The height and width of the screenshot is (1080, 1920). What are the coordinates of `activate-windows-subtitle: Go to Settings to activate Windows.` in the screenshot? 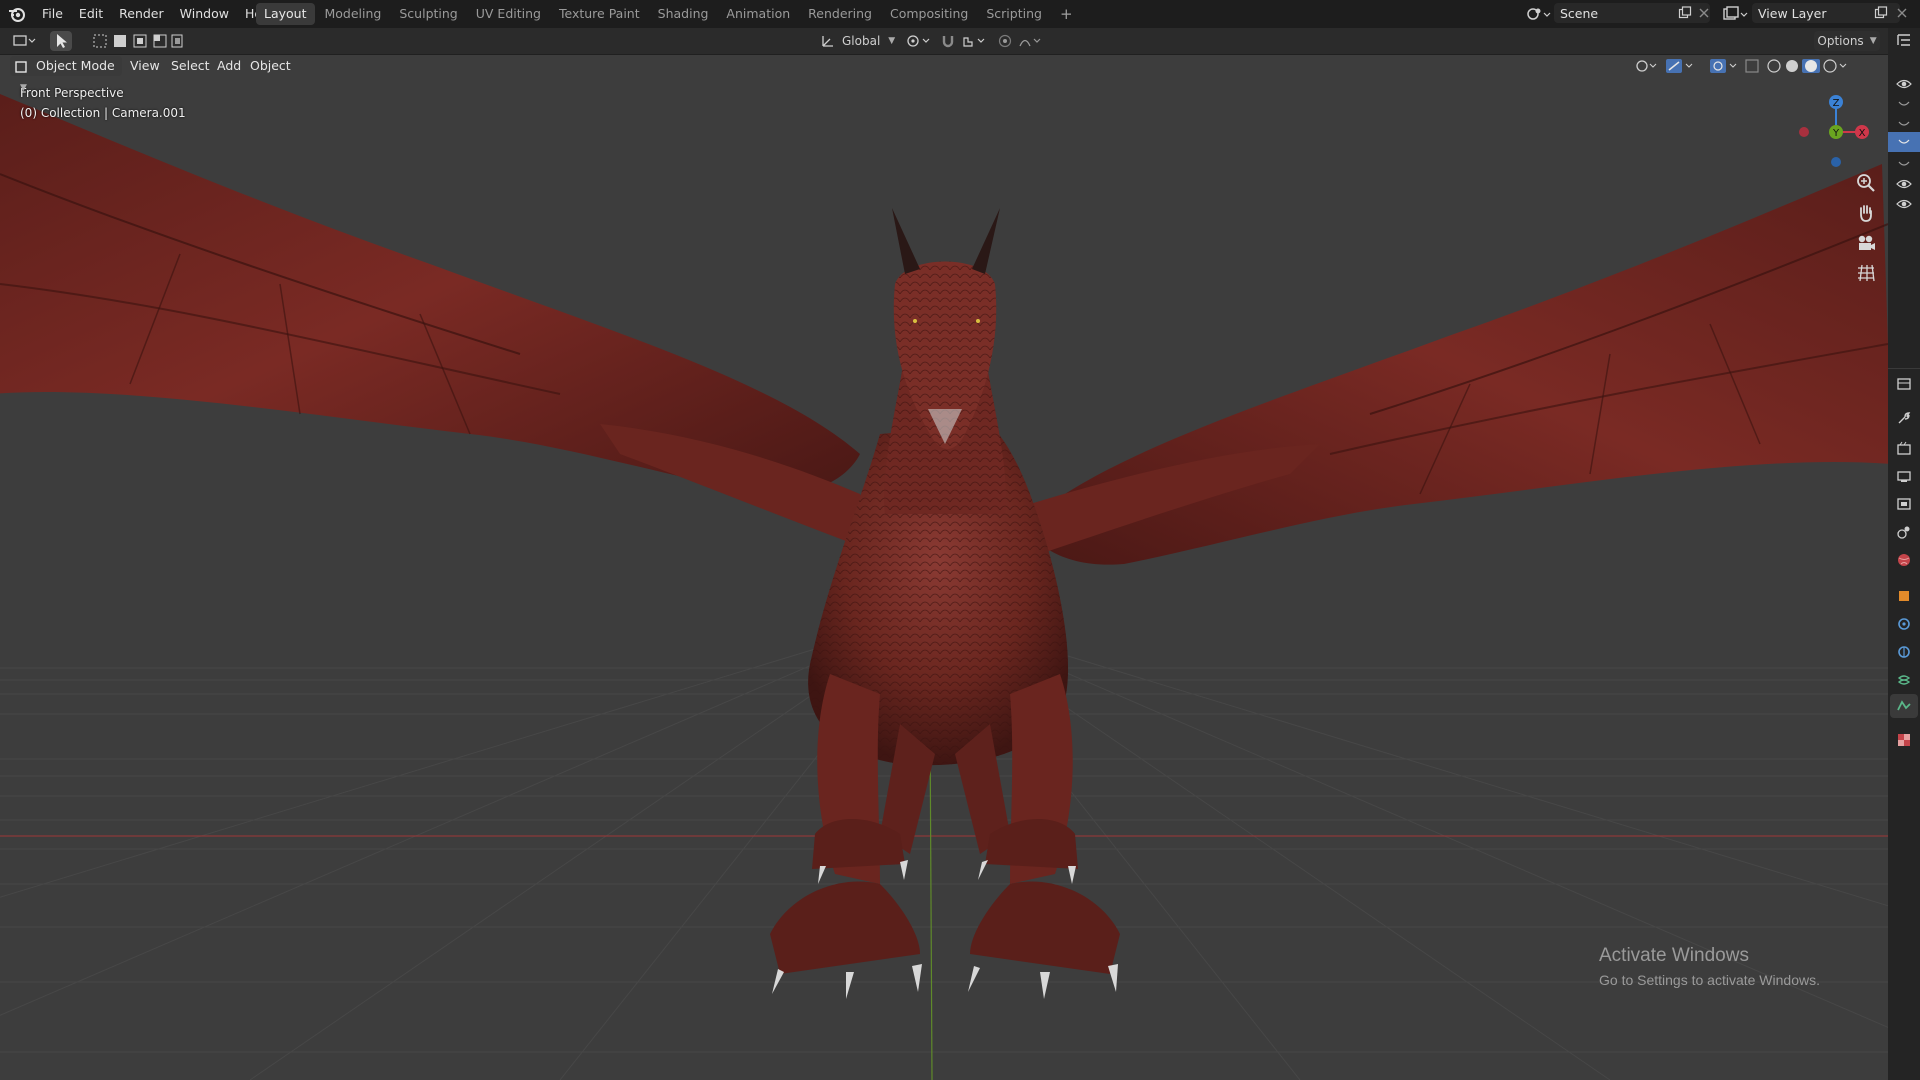 It's located at (1709, 980).